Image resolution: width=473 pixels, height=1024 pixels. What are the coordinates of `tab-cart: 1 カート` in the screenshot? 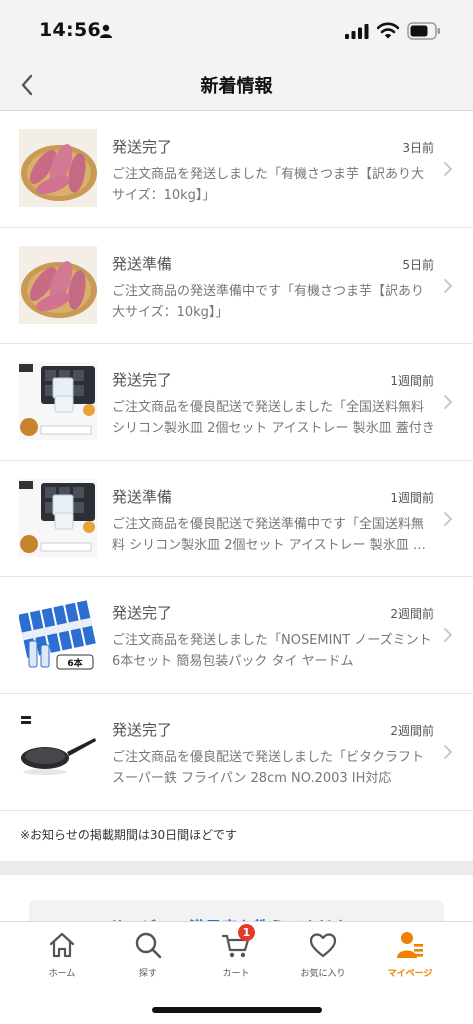 It's located at (236, 953).